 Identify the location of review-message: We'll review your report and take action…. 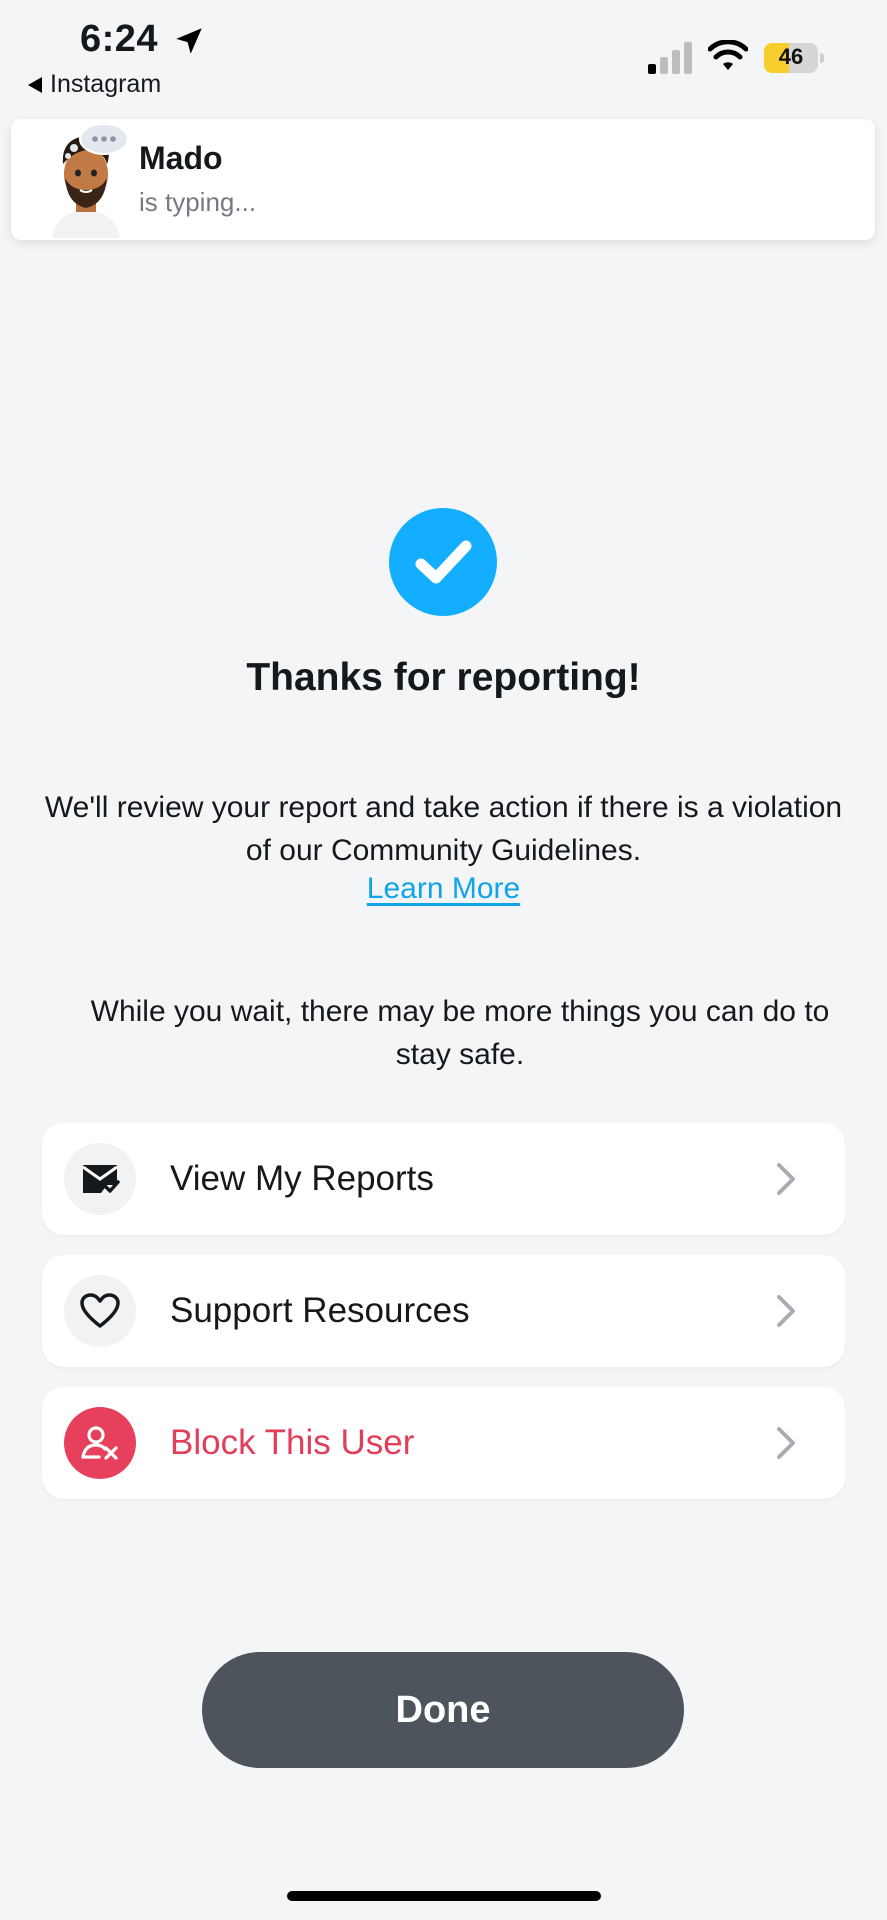
(443, 829).